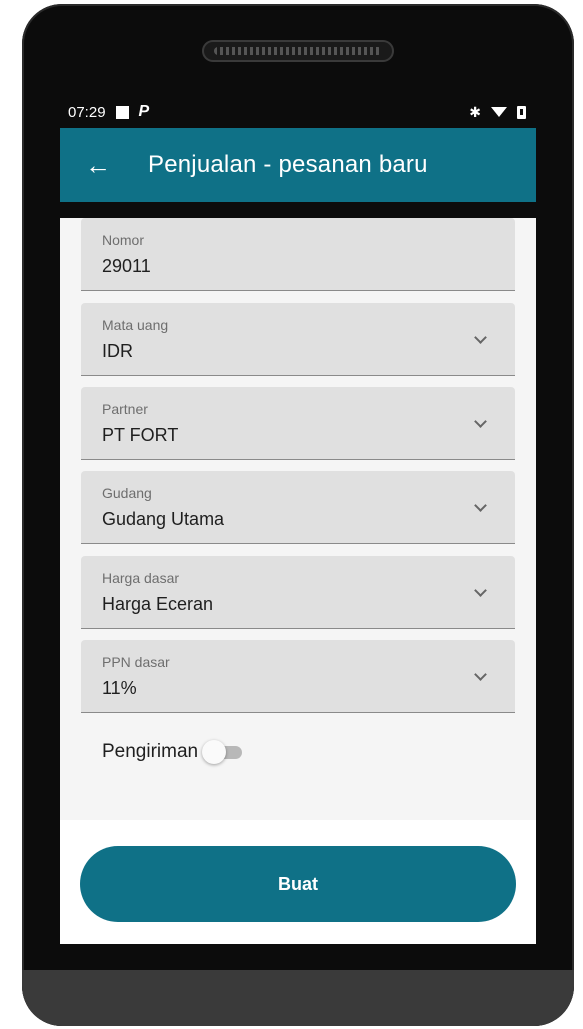 The image size is (583, 1029). Describe the element at coordinates (475, 111) in the screenshot. I see `bluetooth-icon: ✱` at that location.